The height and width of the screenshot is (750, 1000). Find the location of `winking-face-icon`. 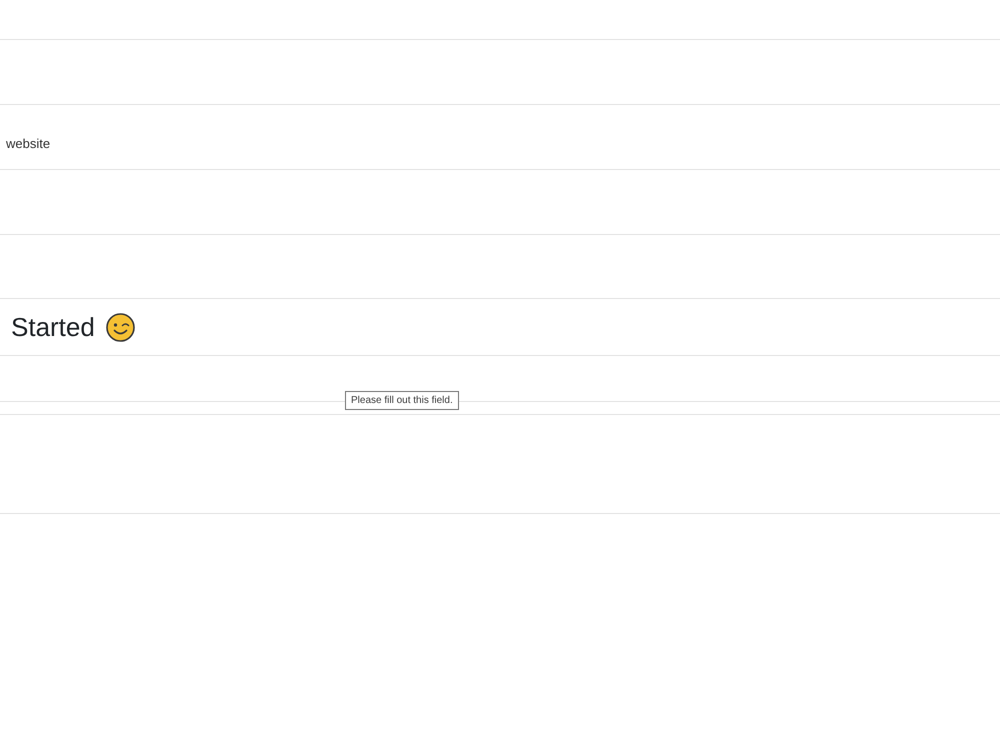

winking-face-icon is located at coordinates (120, 327).